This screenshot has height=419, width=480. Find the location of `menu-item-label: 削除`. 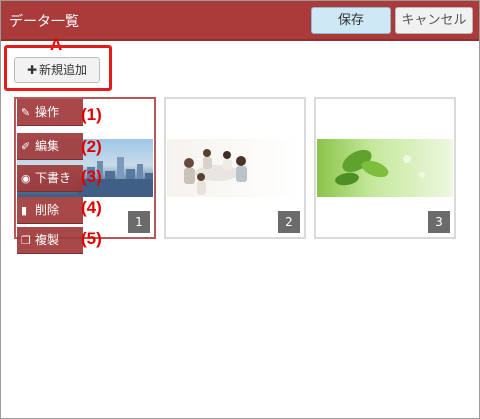

menu-item-label: 削除 is located at coordinates (47, 210).